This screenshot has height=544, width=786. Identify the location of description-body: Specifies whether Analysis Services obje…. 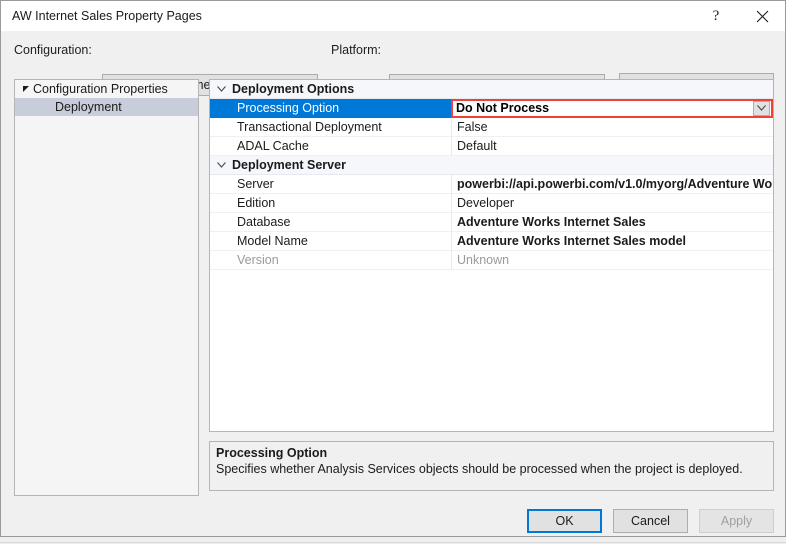
(479, 469).